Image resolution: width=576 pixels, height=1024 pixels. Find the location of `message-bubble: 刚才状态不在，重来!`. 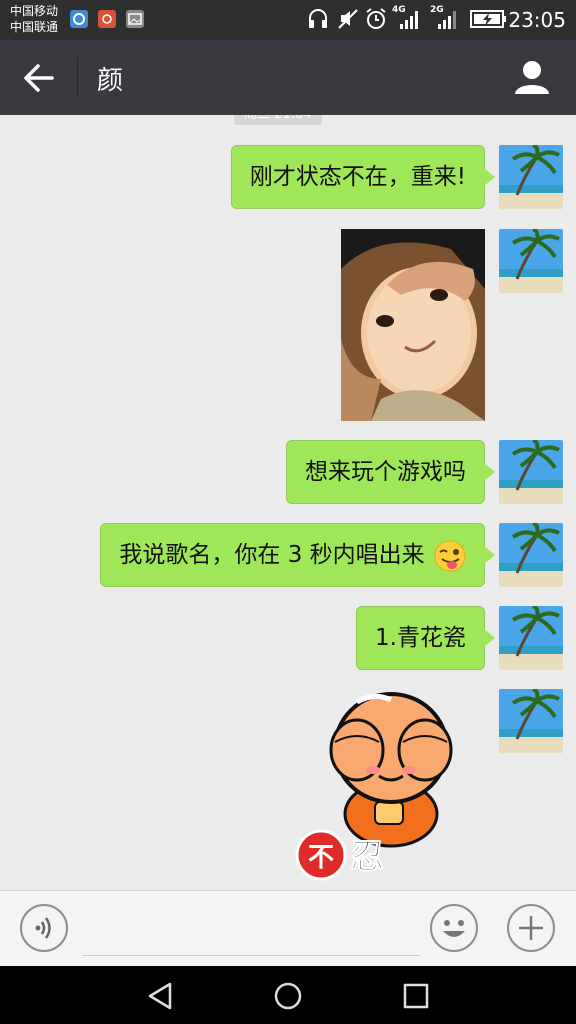

message-bubble: 刚才状态不在，重来! is located at coordinates (363, 177).